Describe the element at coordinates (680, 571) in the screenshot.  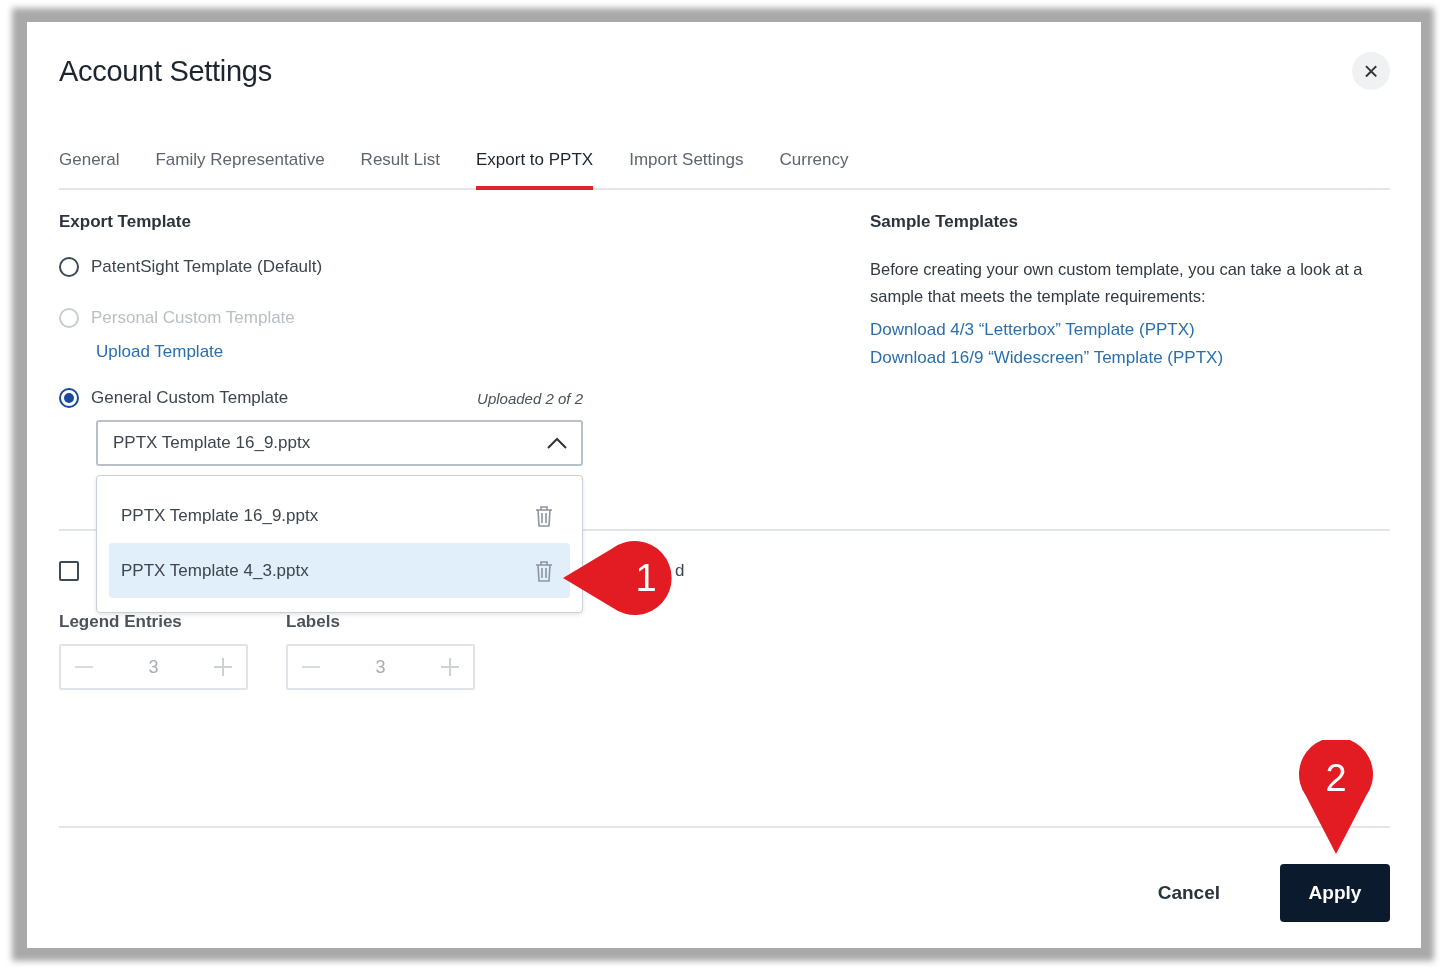
I see `checkbox-label: d` at that location.